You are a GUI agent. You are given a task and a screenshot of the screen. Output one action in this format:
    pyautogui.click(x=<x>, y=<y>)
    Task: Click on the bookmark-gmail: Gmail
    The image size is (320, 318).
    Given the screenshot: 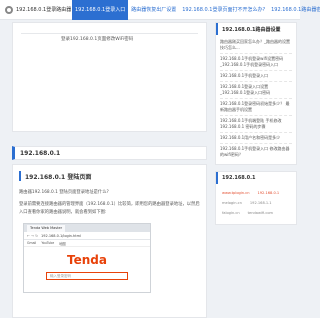 What is the action you would take?
    pyautogui.click(x=32, y=243)
    